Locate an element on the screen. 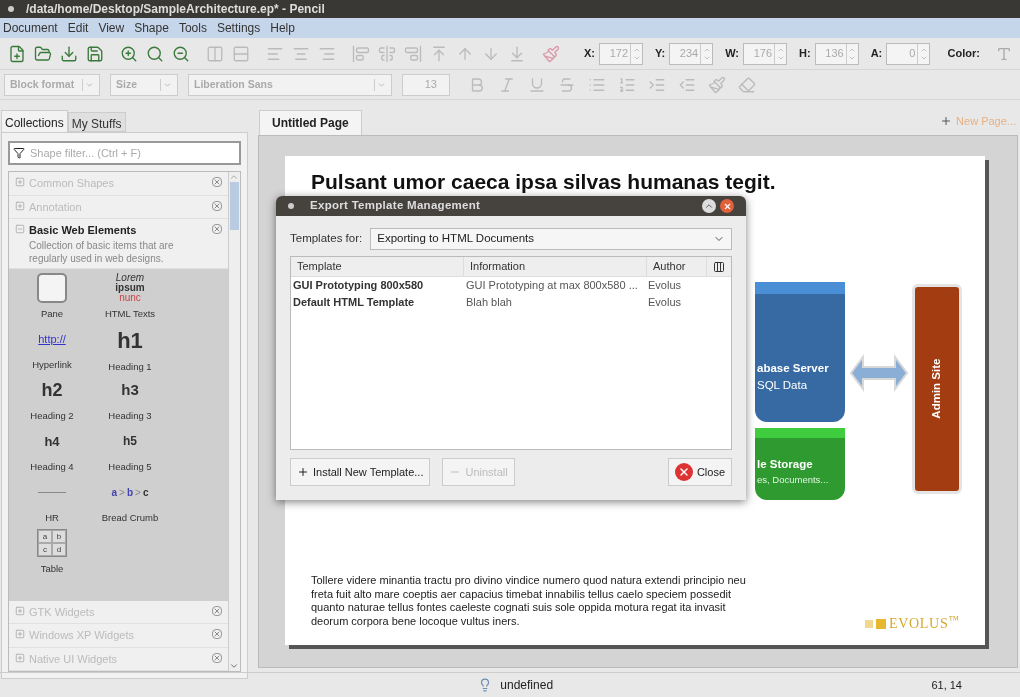  page-tab: Untitled Page is located at coordinates (310, 122).